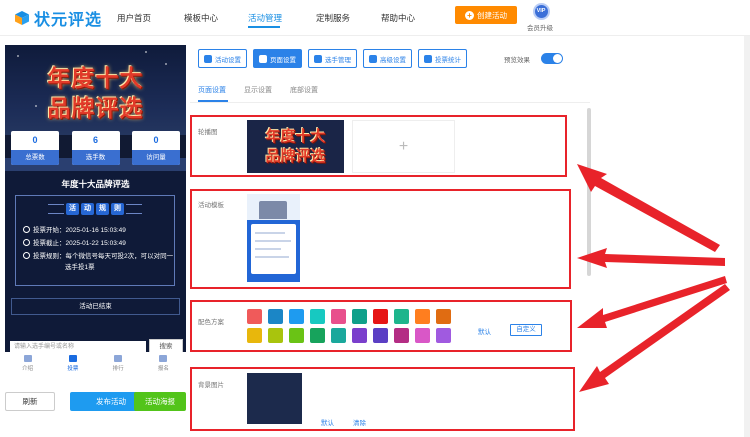 The width and height of the screenshot is (750, 437). What do you see at coordinates (333, 18) in the screenshot?
I see `nav-item-custom: 定制服务` at bounding box center [333, 18].